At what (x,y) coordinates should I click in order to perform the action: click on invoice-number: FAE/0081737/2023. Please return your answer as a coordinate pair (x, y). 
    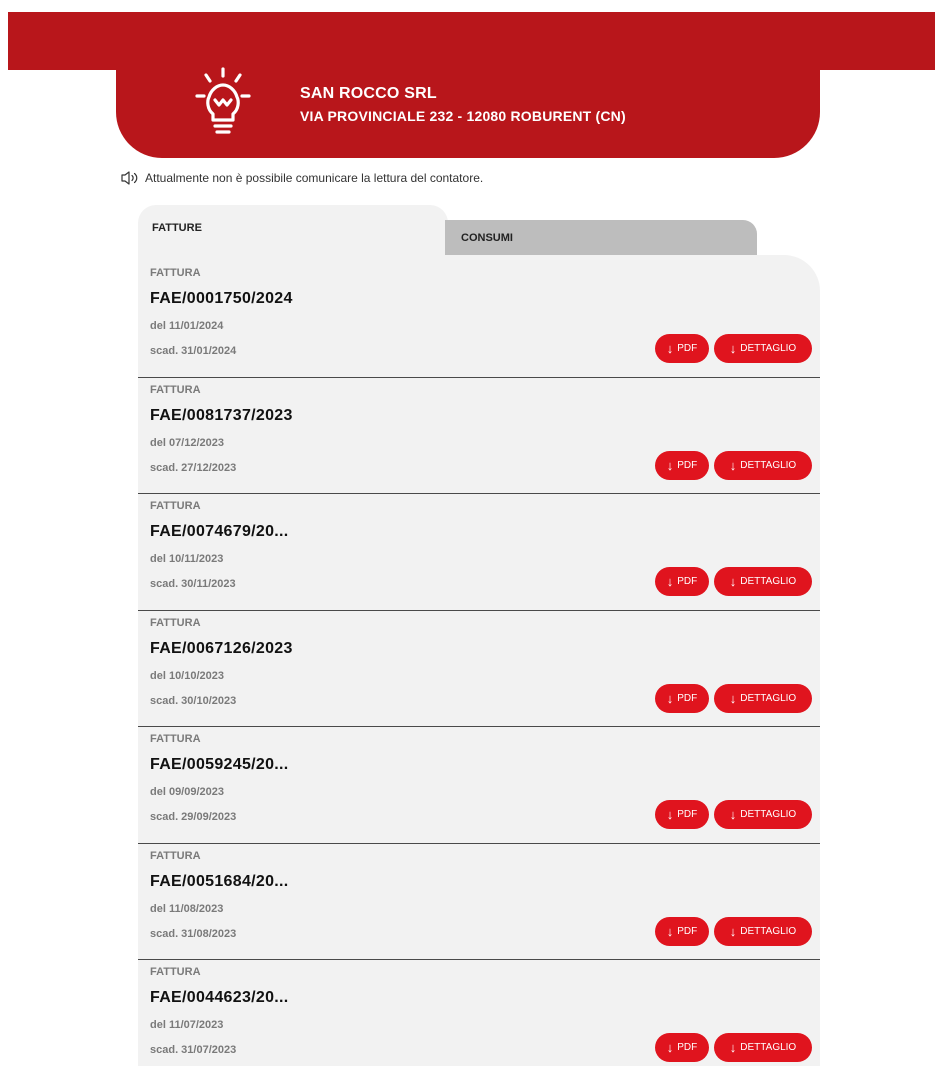
    Looking at the image, I should click on (221, 415).